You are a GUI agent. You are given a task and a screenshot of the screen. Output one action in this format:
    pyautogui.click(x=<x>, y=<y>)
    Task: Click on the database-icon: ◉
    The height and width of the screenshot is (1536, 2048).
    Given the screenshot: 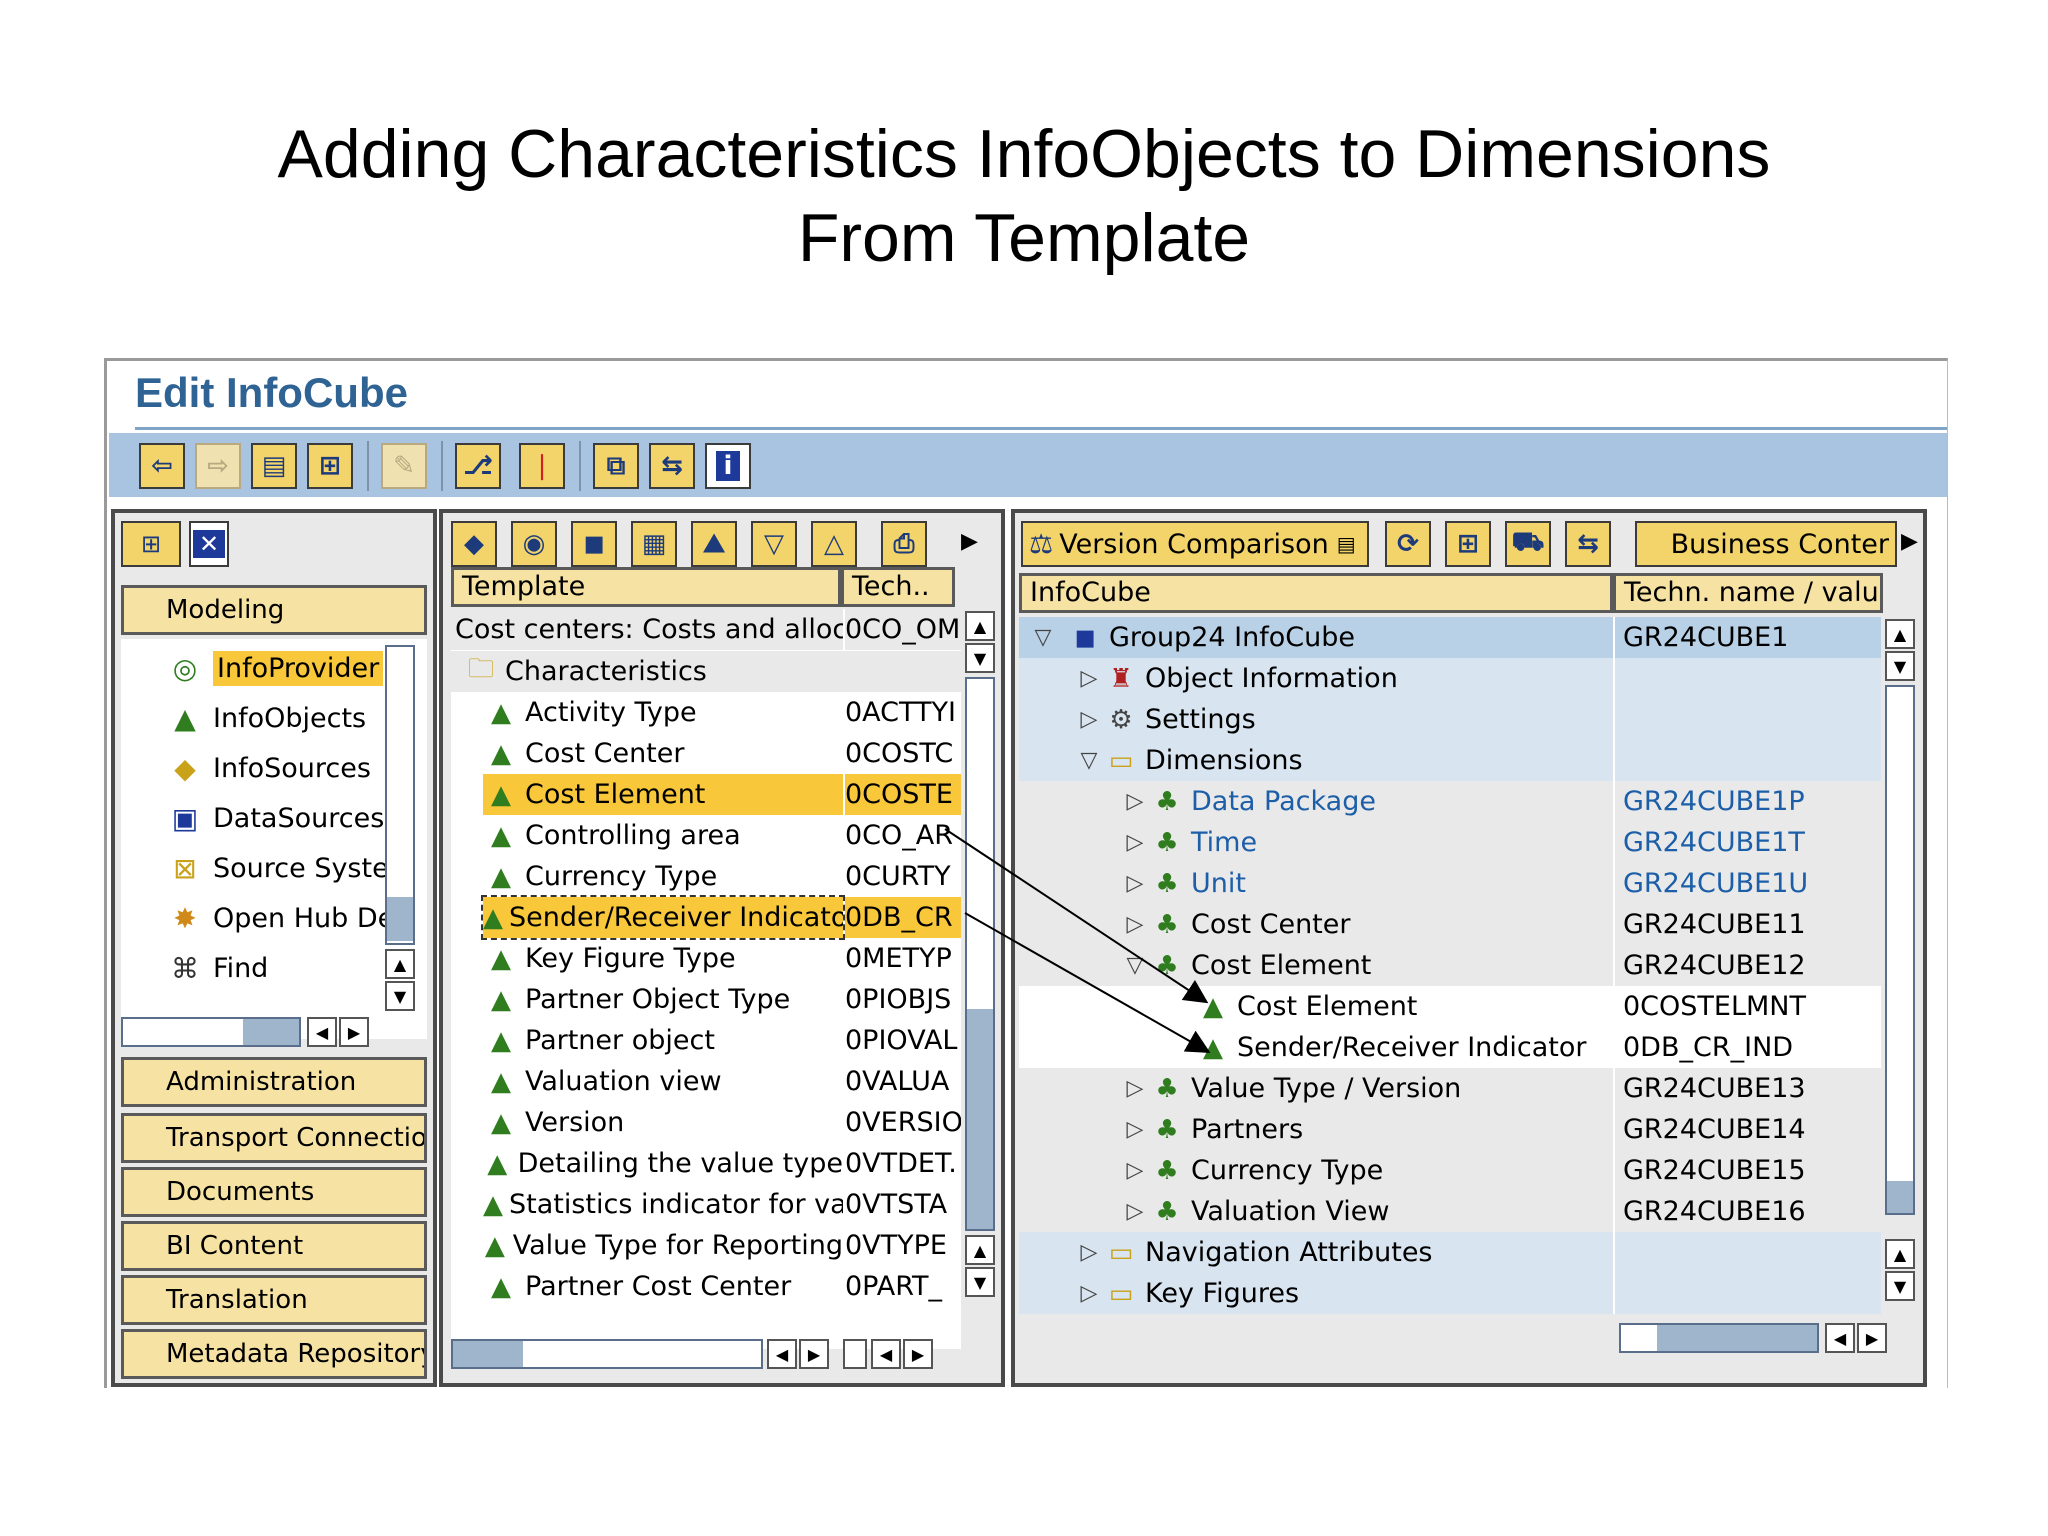 What is the action you would take?
    pyautogui.click(x=534, y=544)
    